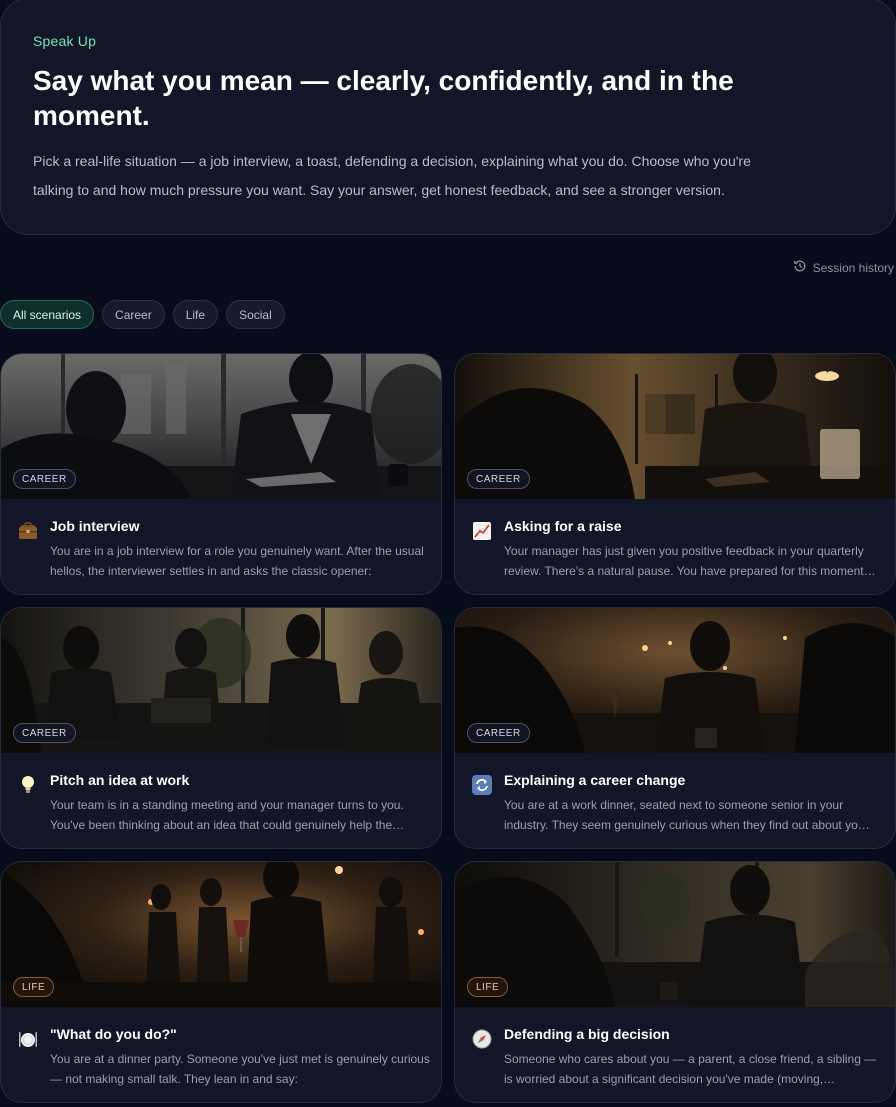 The image size is (896, 1107). I want to click on session-history-link: Session history, so click(843, 267).